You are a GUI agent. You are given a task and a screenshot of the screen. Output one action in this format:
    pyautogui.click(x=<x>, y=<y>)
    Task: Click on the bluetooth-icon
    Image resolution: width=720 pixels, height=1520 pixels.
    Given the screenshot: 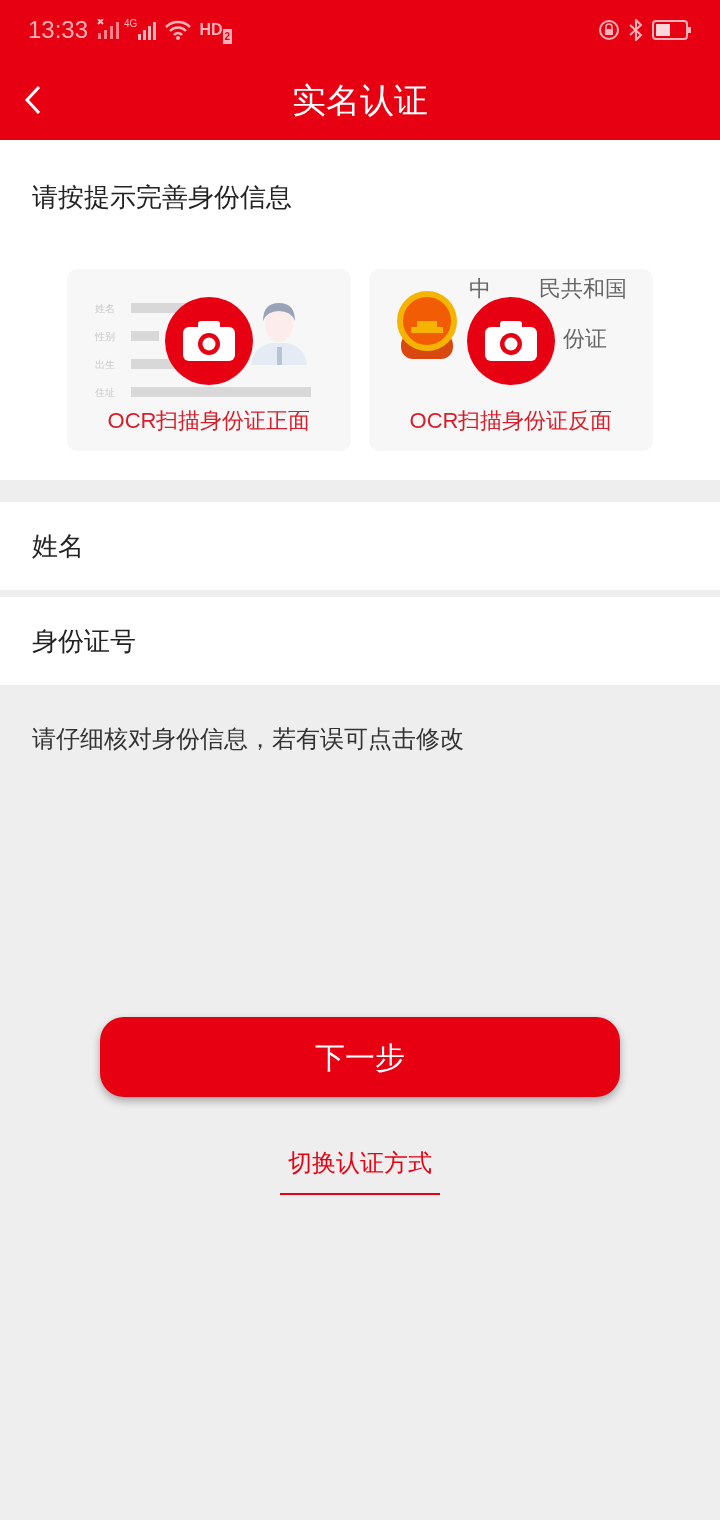 What is the action you would take?
    pyautogui.click(x=636, y=30)
    